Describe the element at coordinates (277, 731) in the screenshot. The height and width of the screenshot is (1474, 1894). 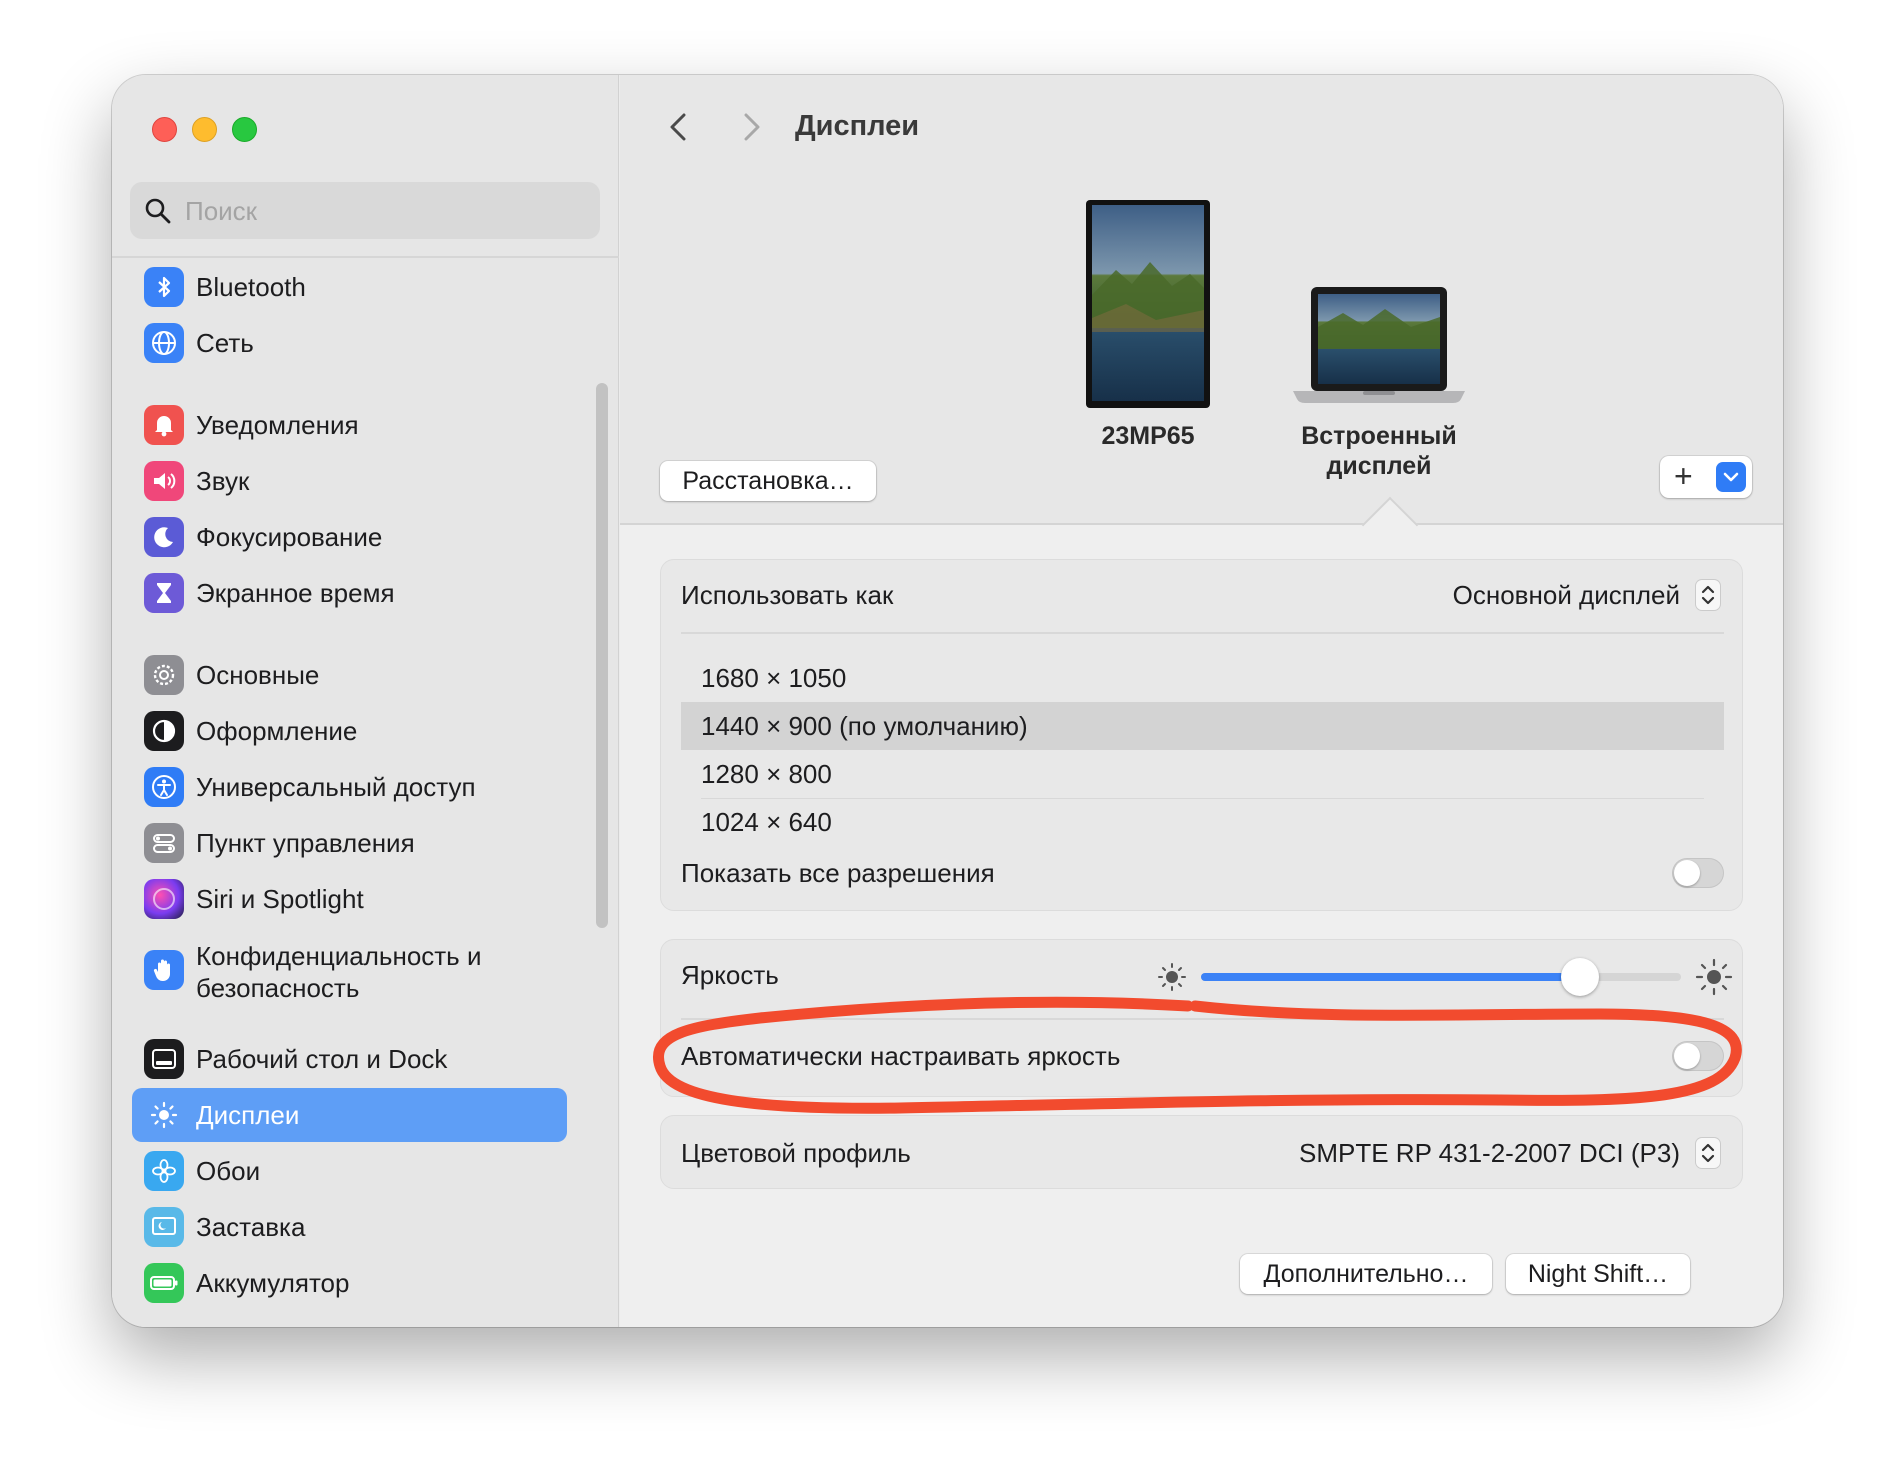
I see `sidebar-item-label: Оформление` at that location.